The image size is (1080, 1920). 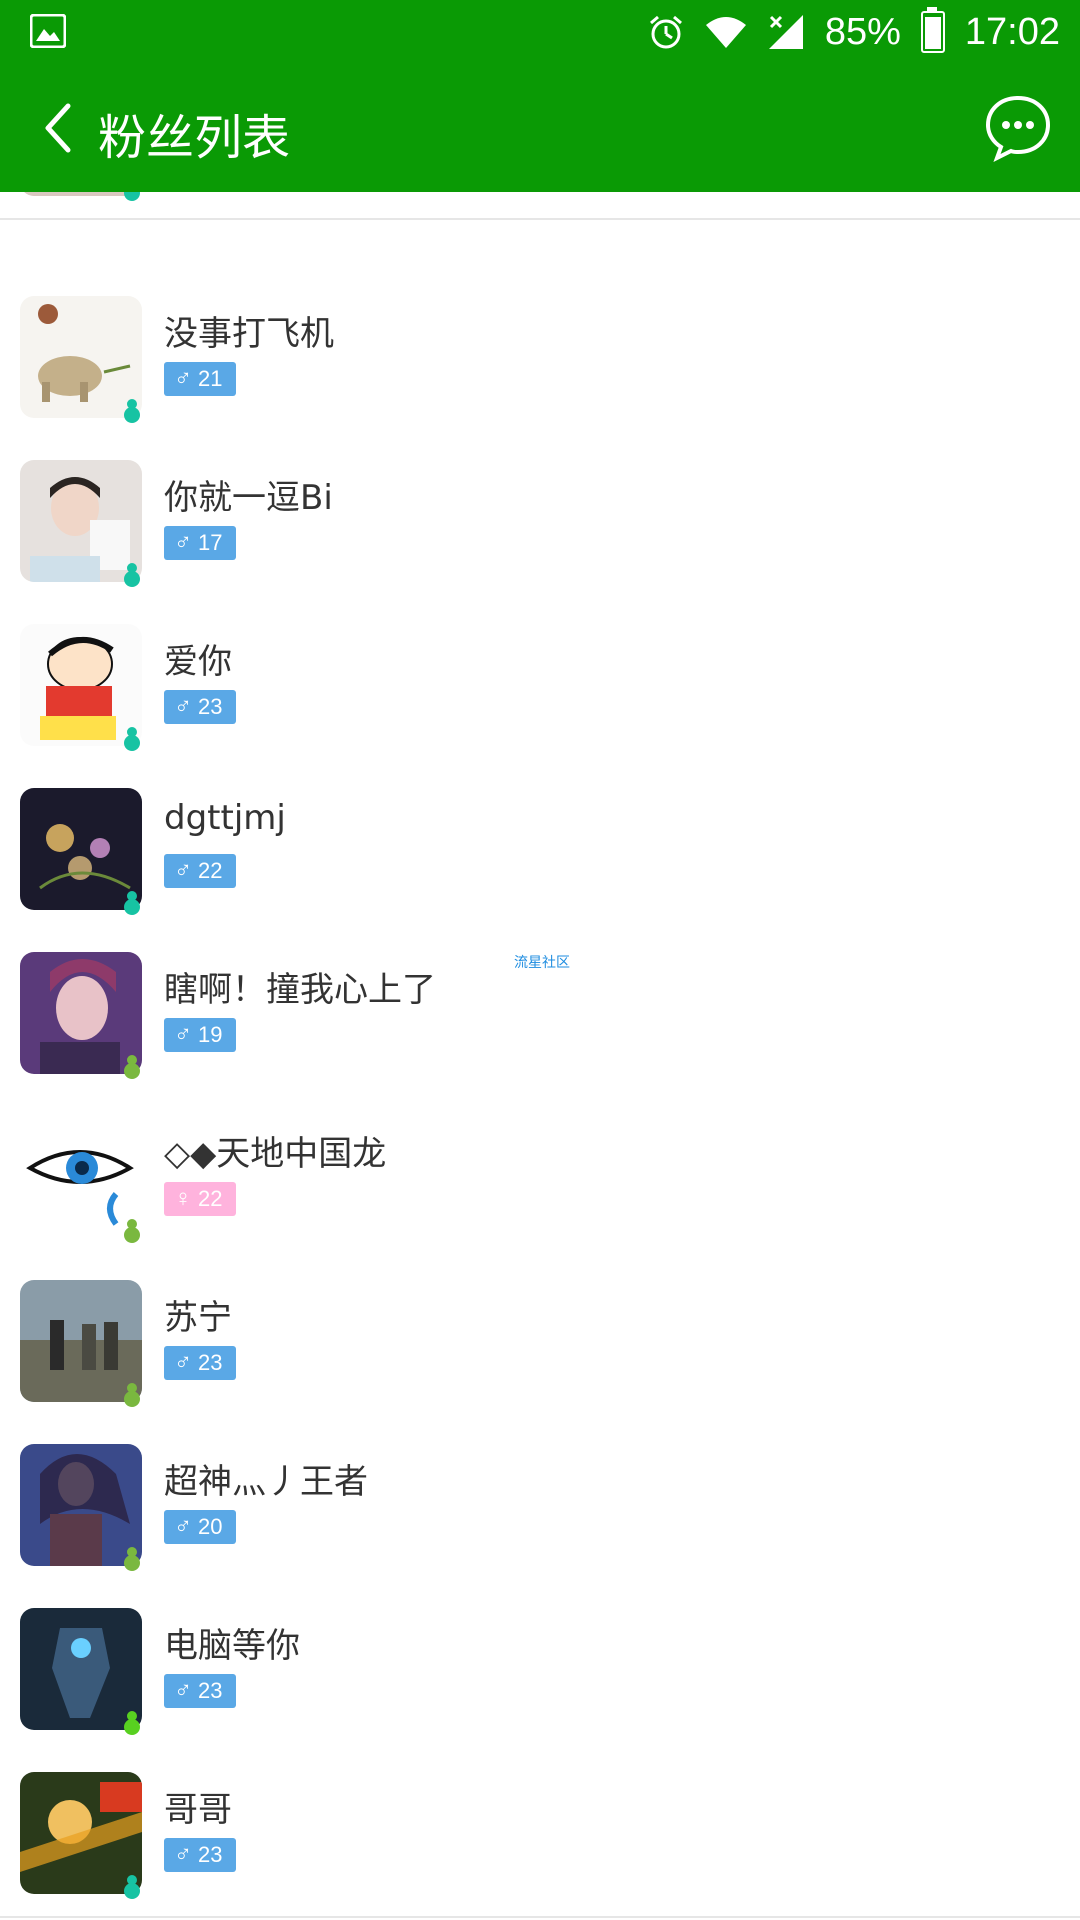 I want to click on app-header: 85% 17:02 粉丝列表, so click(x=540, y=96).